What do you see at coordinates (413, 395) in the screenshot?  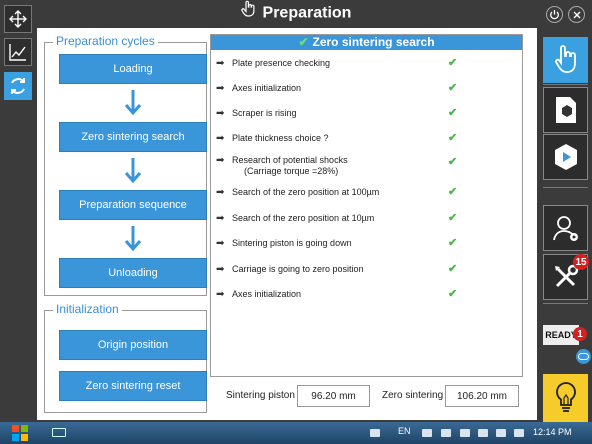 I see `zero-sintering-label: Zero sintering` at bounding box center [413, 395].